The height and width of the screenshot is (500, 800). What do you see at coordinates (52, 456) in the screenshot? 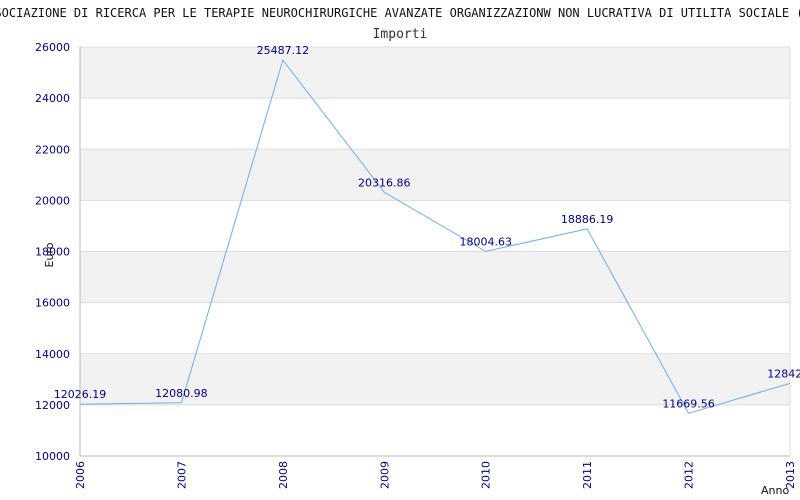
I see `y-tick-label: 10000` at bounding box center [52, 456].